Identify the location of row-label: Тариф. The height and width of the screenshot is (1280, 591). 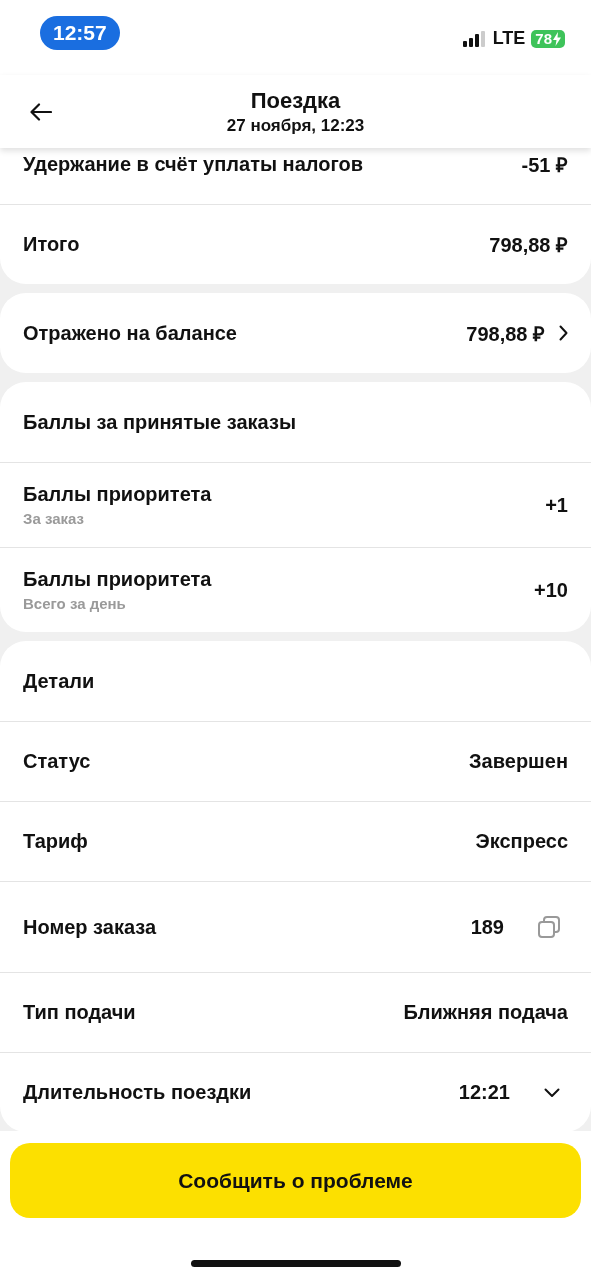
(55, 841).